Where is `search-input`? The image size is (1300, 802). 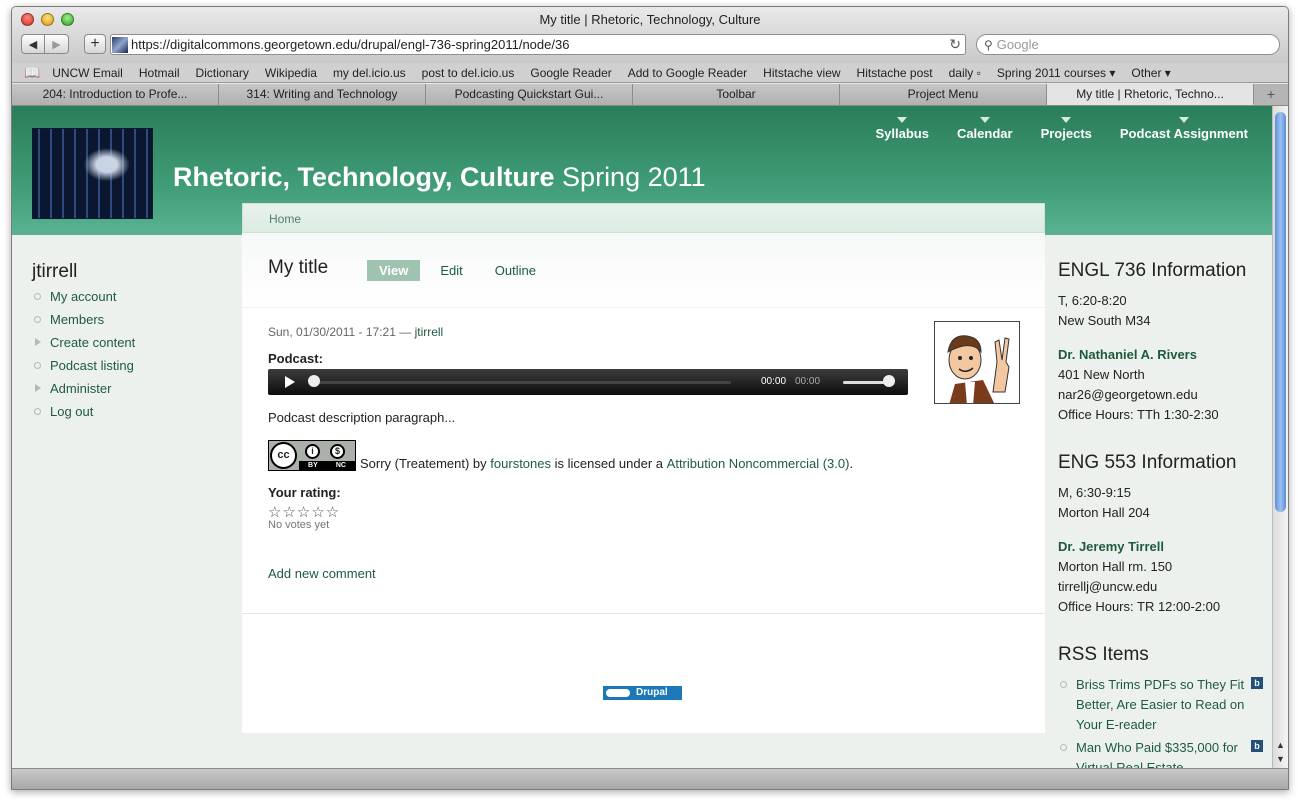
search-input is located at coordinates (1126, 44).